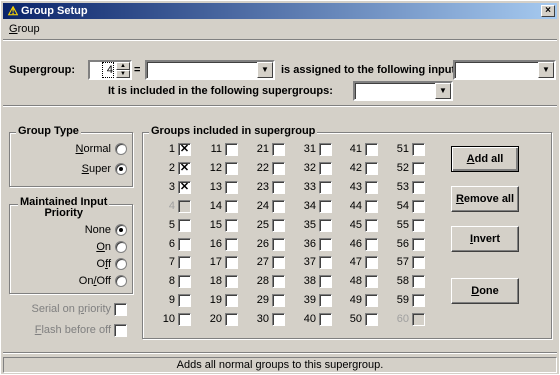  Describe the element at coordinates (358, 263) in the screenshot. I see `group-checkbox-47: 47` at that location.